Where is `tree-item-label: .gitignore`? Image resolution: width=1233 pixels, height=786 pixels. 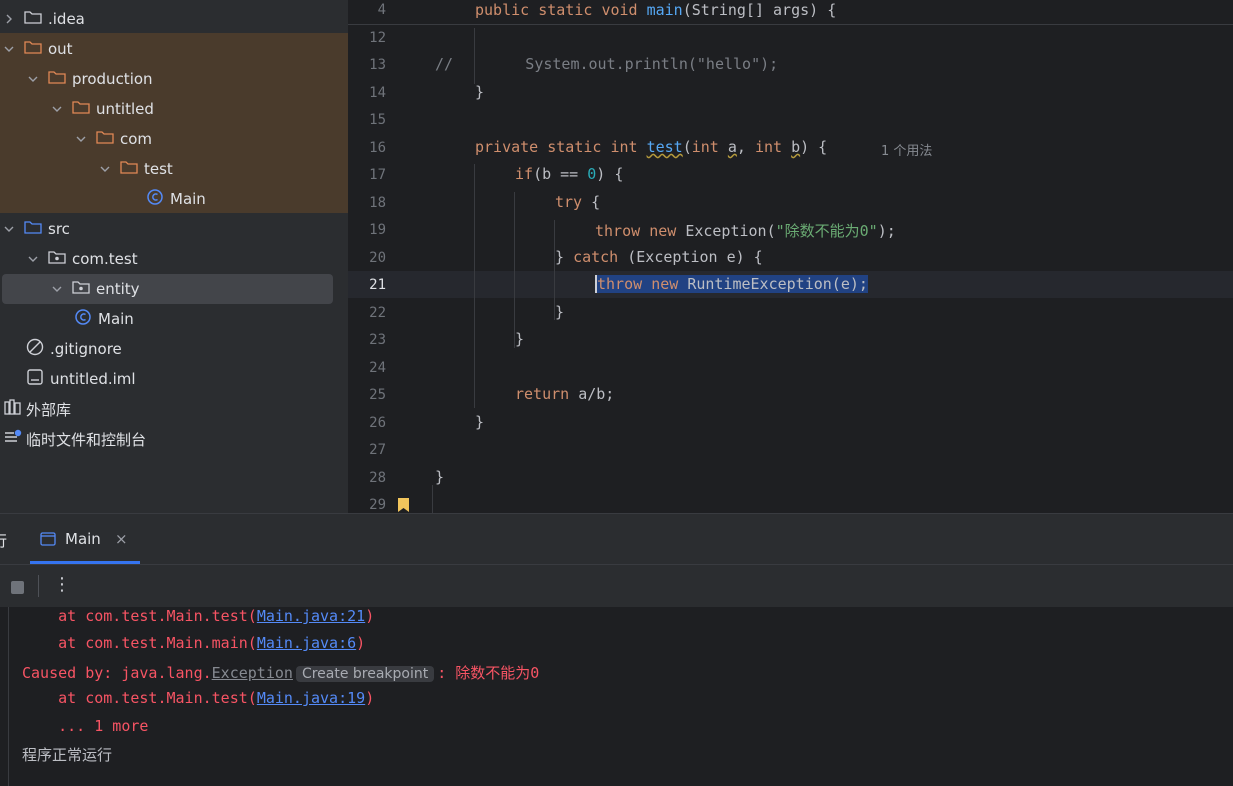
tree-item-label: .gitignore is located at coordinates (86, 349).